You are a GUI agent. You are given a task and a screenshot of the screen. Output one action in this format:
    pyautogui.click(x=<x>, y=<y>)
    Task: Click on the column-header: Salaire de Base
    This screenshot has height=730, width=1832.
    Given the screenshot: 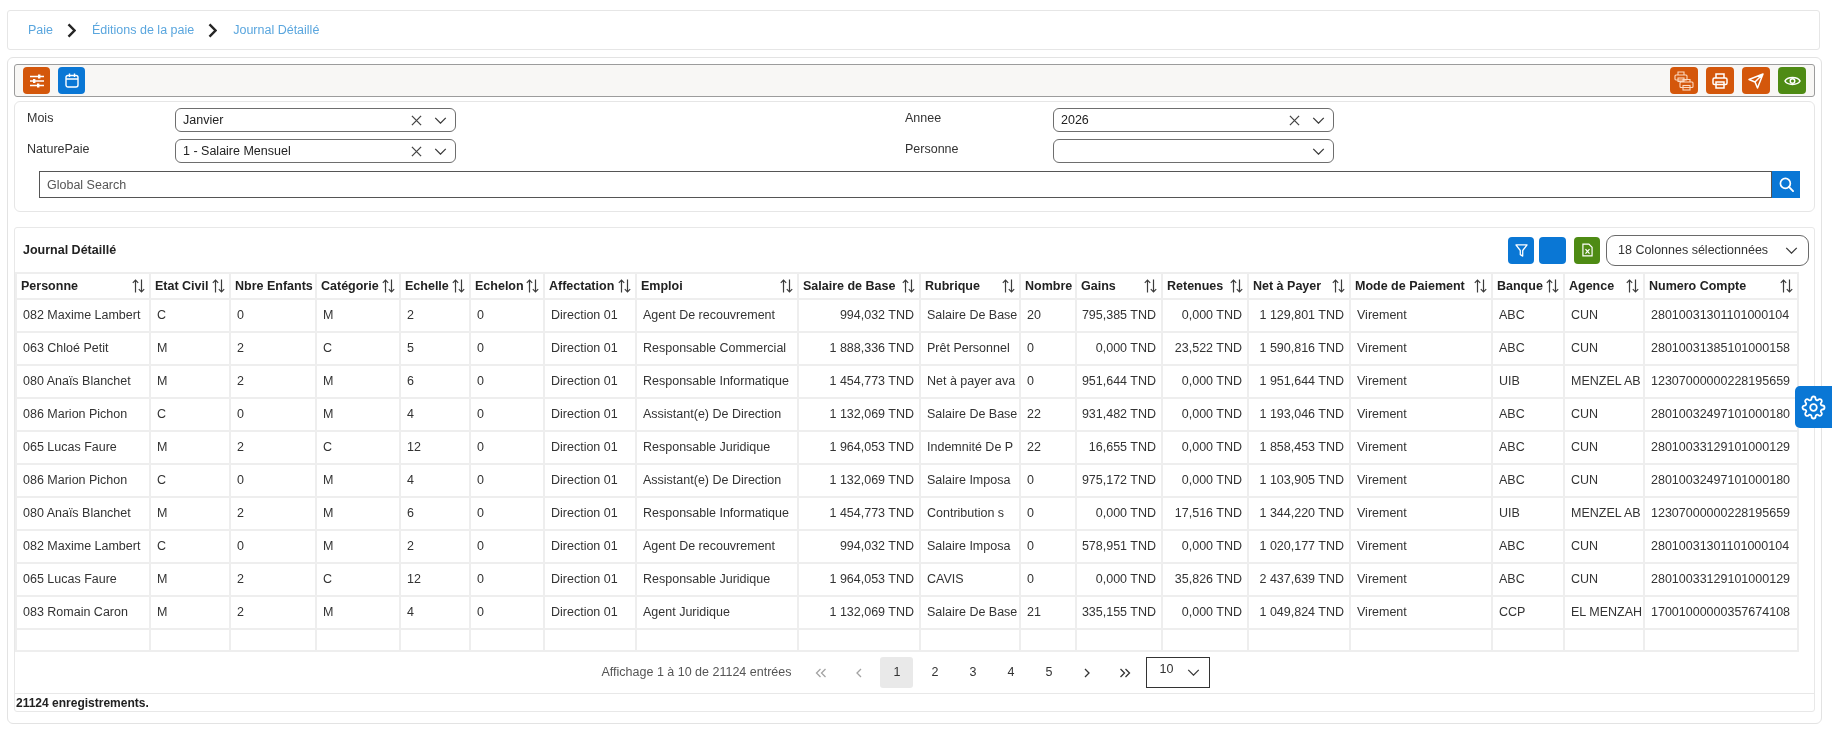 What is the action you would take?
    pyautogui.click(x=859, y=286)
    